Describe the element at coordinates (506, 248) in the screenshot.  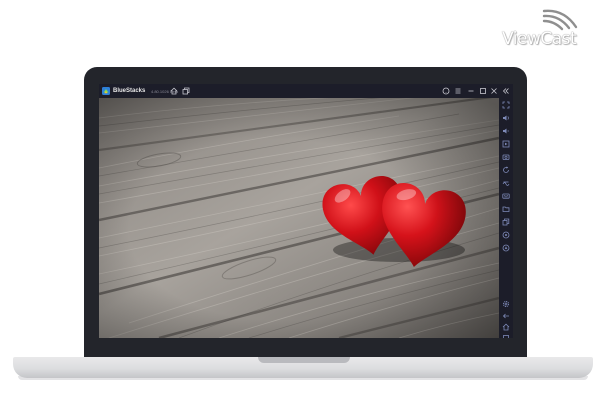
I see `location-icon` at that location.